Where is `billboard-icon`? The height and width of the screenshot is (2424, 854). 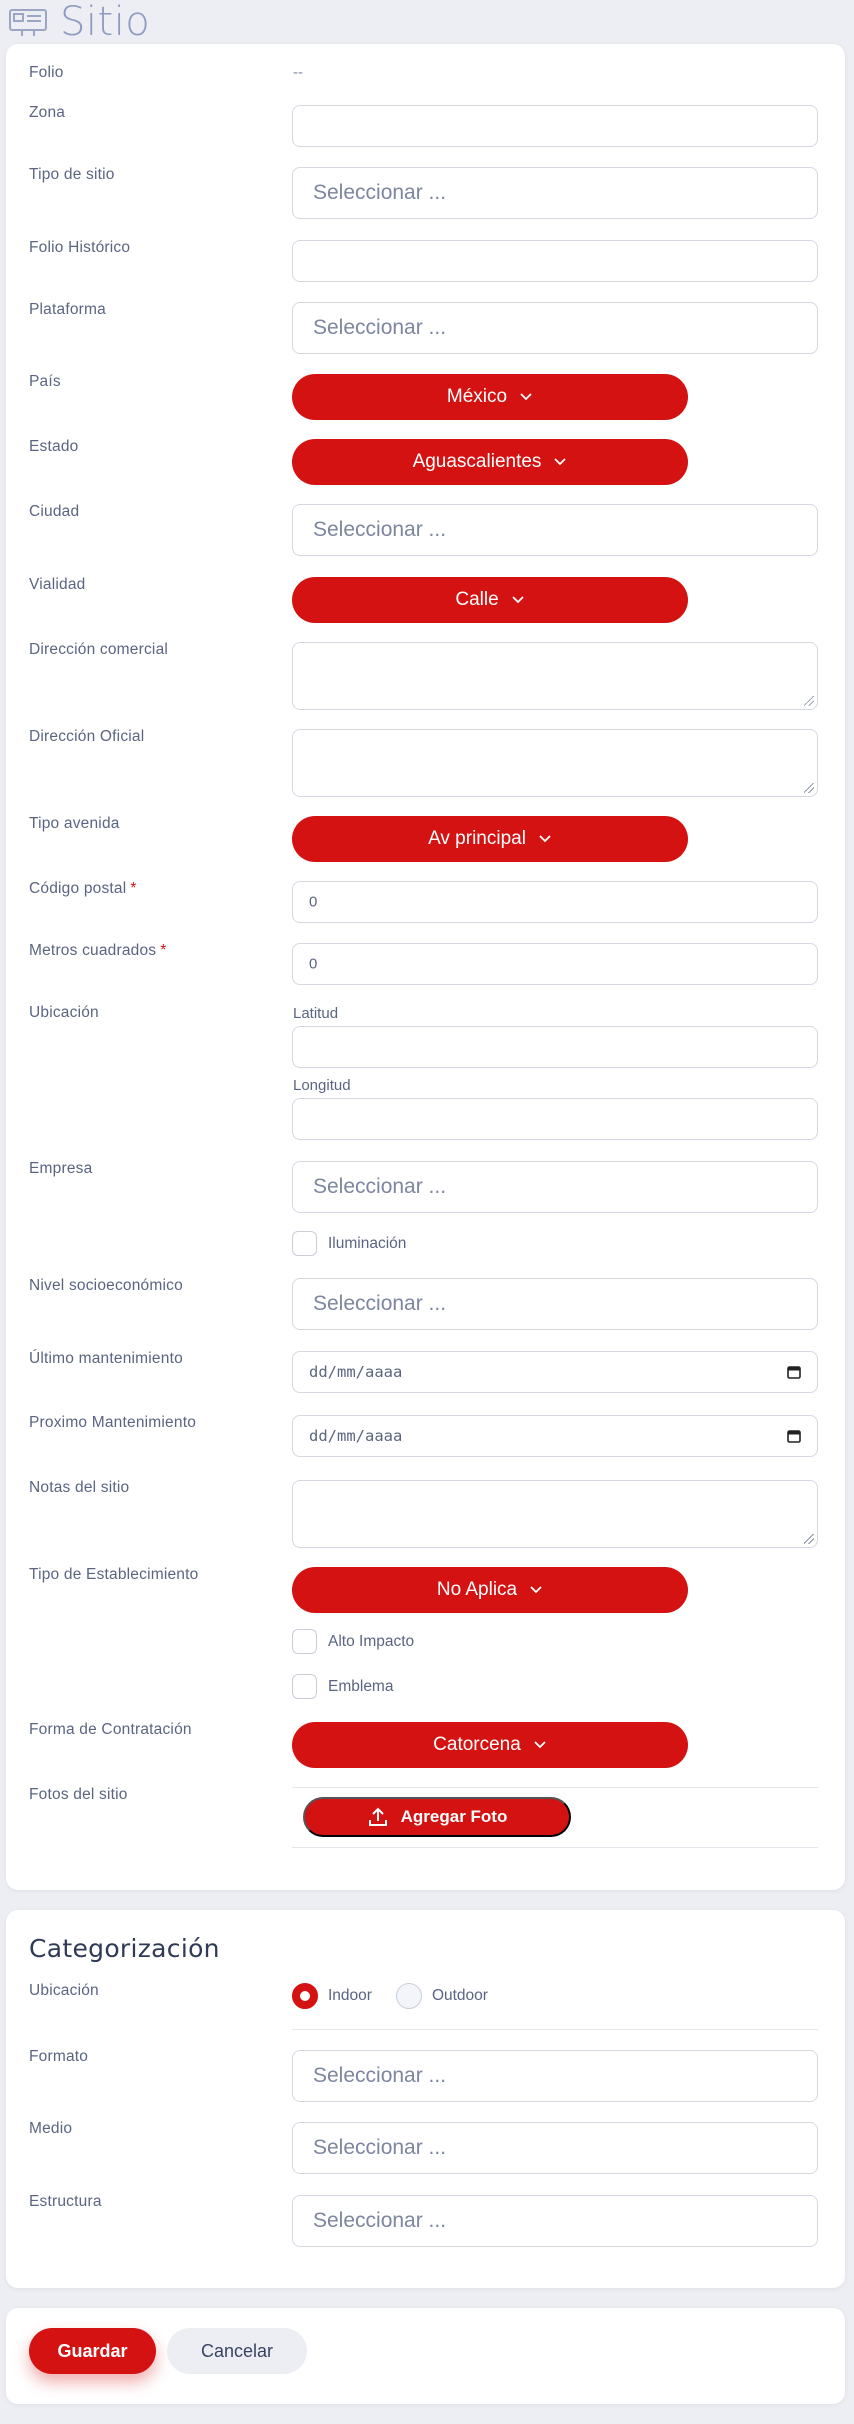 billboard-icon is located at coordinates (28, 22).